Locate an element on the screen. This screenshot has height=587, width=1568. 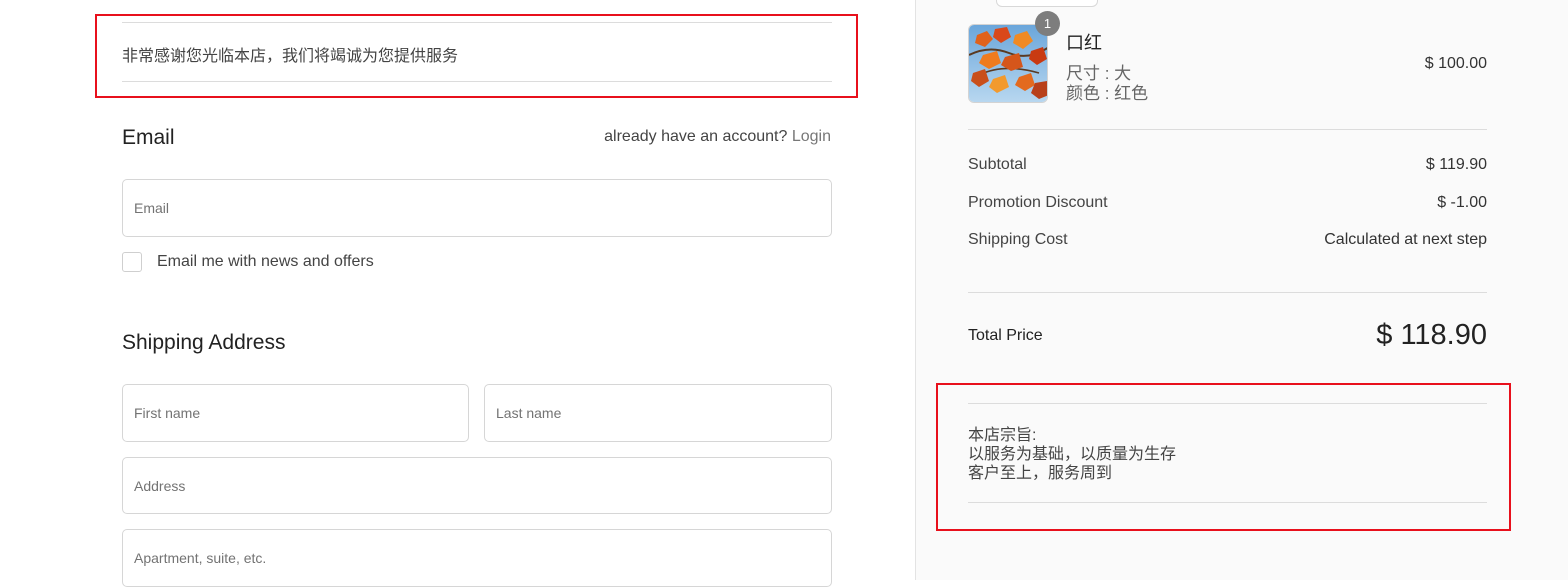
subtotal-value: $ 119.90 is located at coordinates (1456, 164).